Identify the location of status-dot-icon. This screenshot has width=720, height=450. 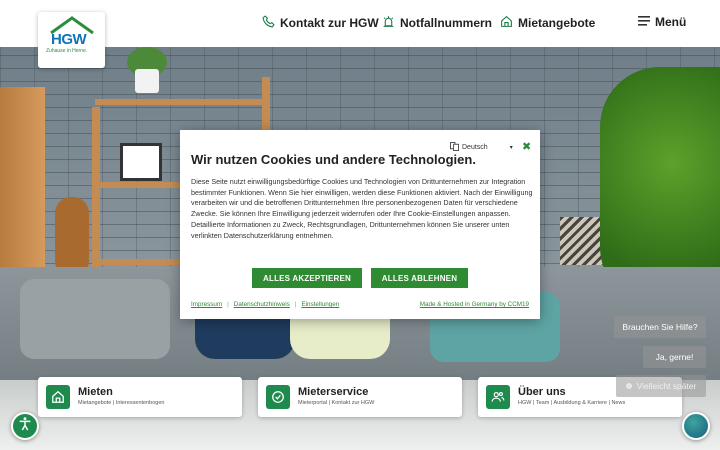
(628, 386).